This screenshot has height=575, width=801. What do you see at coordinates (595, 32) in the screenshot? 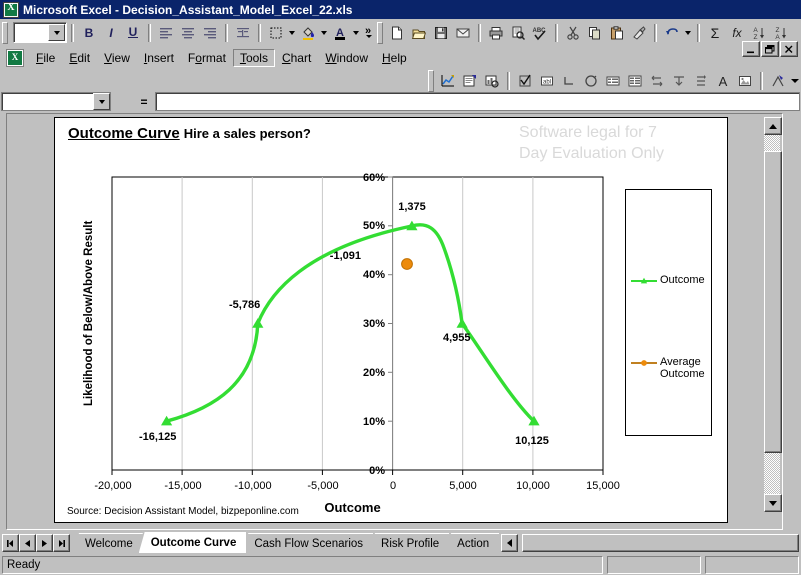
I see `copy-button` at bounding box center [595, 32].